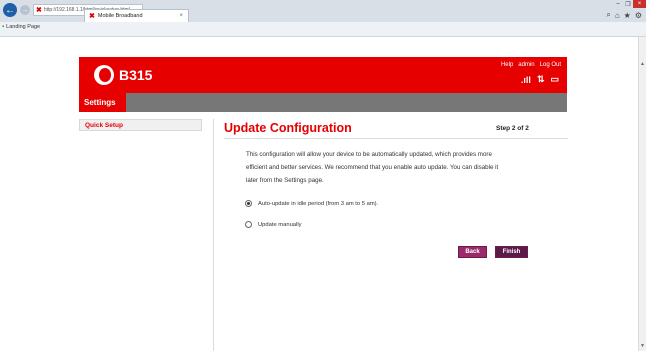 This screenshot has width=646, height=351. I want to click on description-line: later from the Settings page., so click(285, 180).